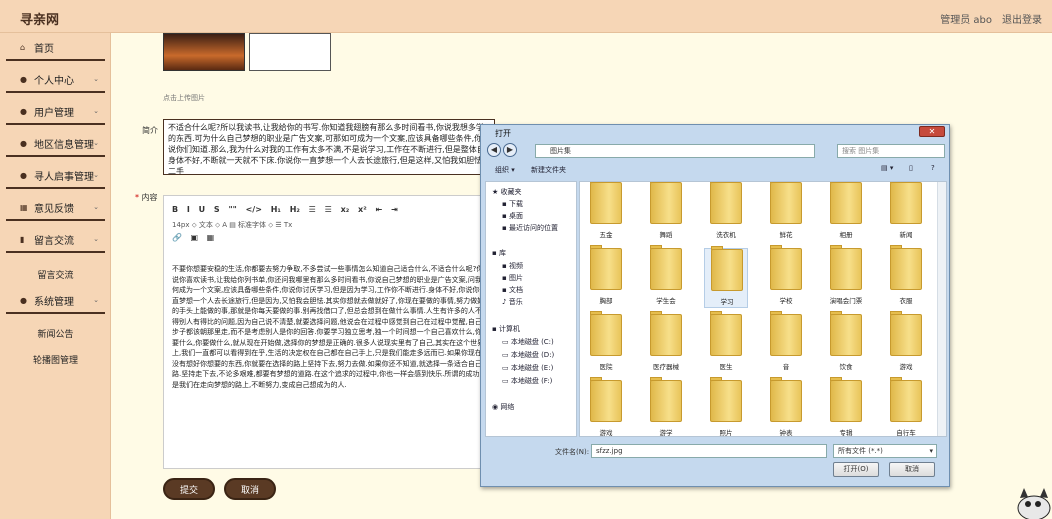  What do you see at coordinates (906, 406) in the screenshot?
I see `folder-item: 自行车` at bounding box center [906, 406].